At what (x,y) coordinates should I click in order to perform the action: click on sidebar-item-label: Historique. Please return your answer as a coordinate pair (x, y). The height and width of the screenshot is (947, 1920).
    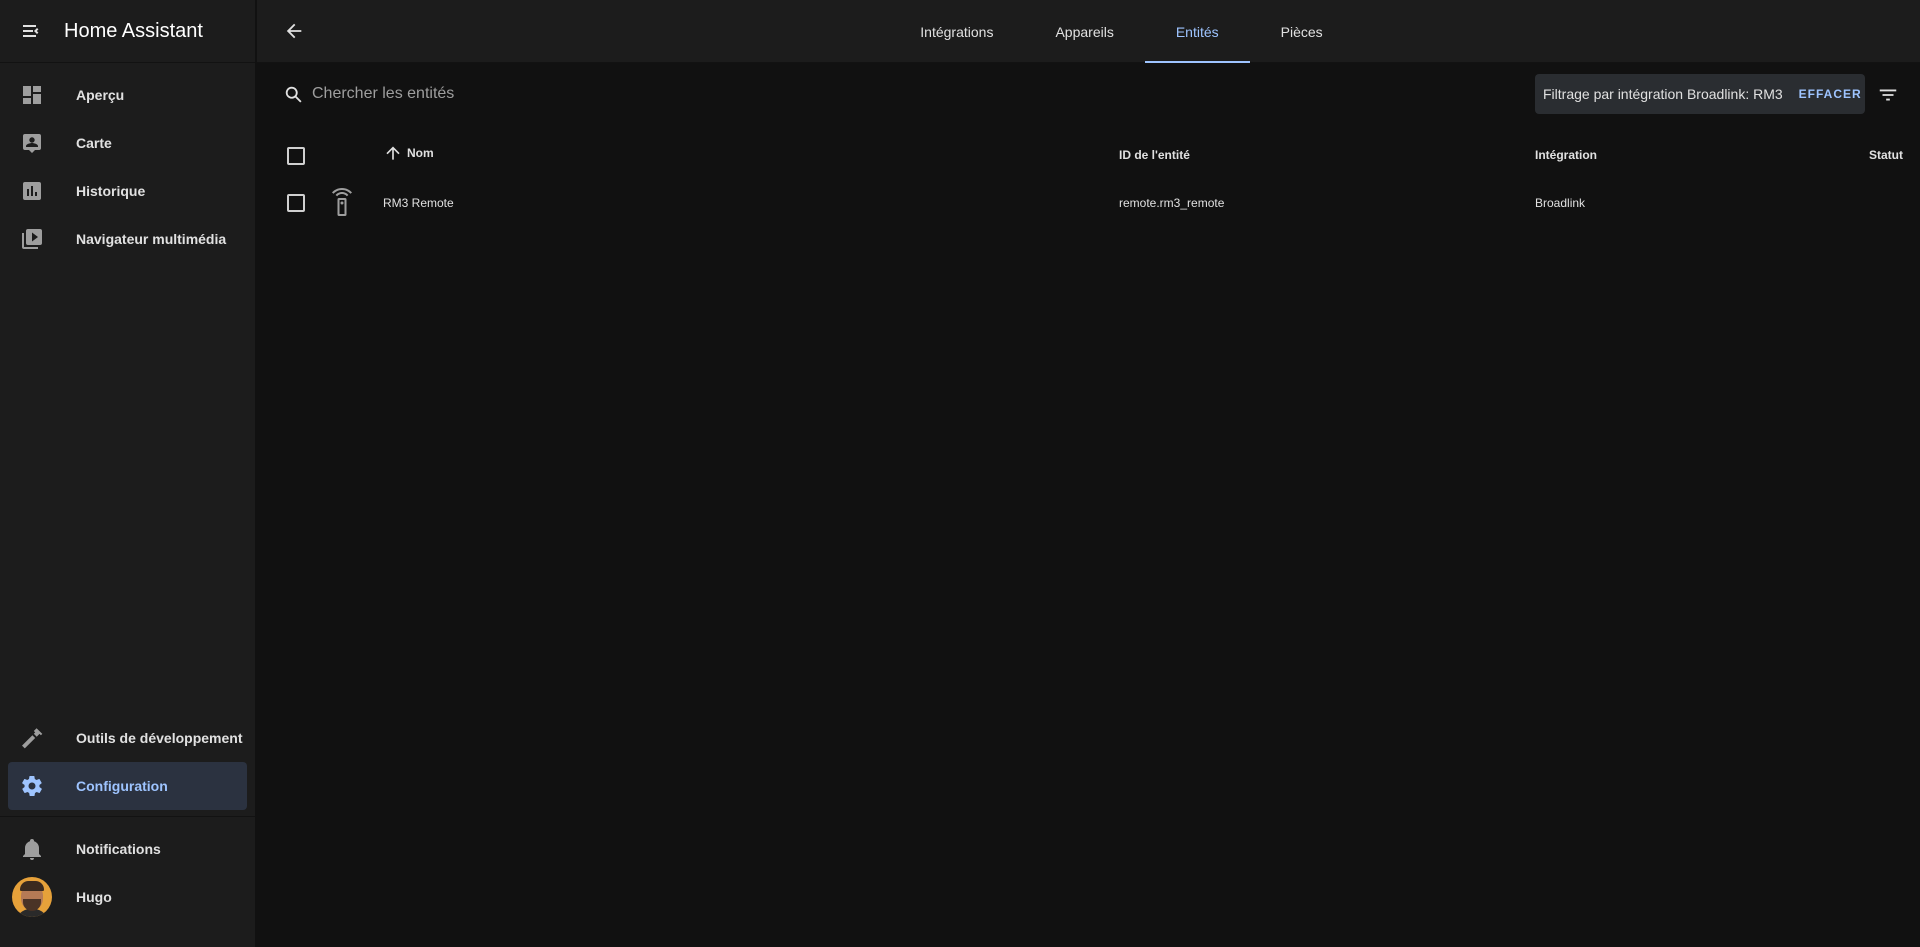
    Looking at the image, I should click on (111, 191).